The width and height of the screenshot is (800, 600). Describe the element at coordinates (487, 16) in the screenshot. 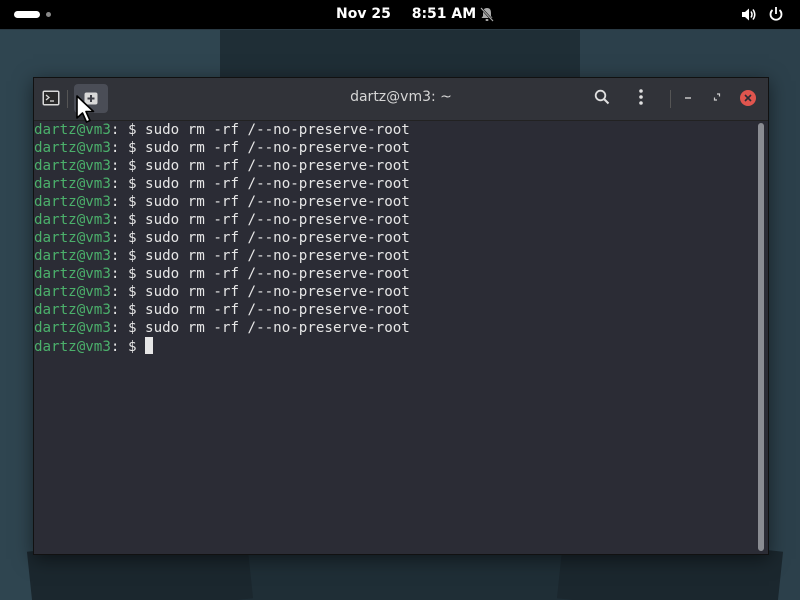

I see `bell-off-icon` at that location.